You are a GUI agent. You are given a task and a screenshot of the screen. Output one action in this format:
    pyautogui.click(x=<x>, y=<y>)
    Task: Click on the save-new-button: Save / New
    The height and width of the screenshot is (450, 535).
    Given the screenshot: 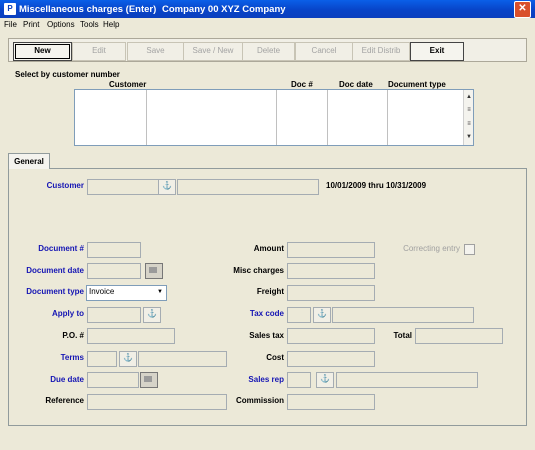 What is the action you would take?
    pyautogui.click(x=213, y=51)
    